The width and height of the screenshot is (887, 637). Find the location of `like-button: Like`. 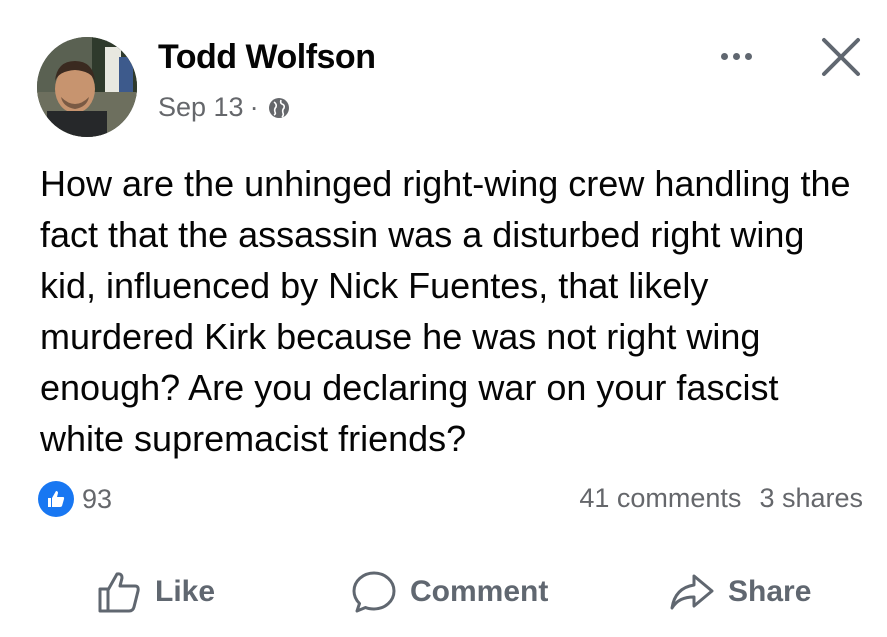

like-button: Like is located at coordinates (155, 592).